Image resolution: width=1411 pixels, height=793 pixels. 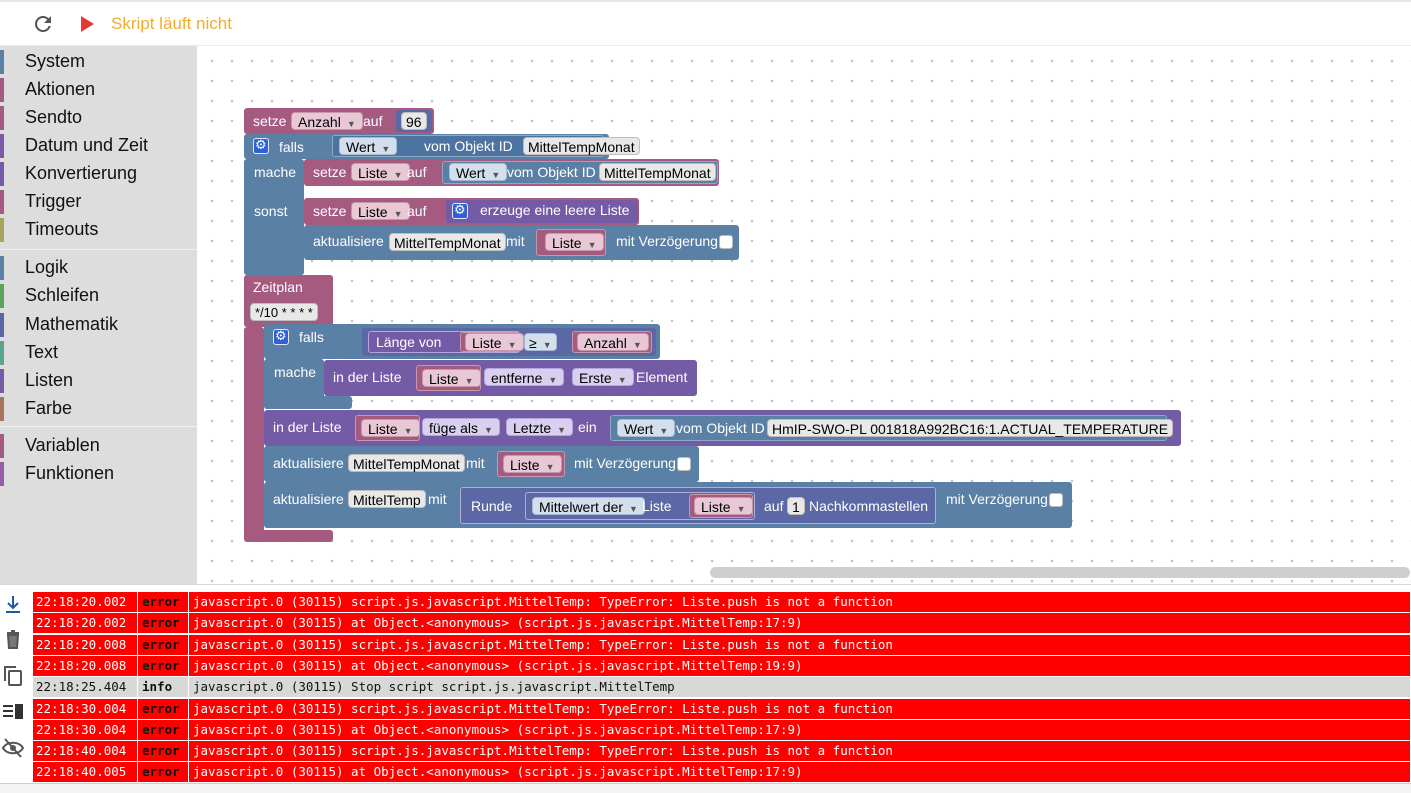 What do you see at coordinates (13, 748) in the screenshot?
I see `hide-icon` at bounding box center [13, 748].